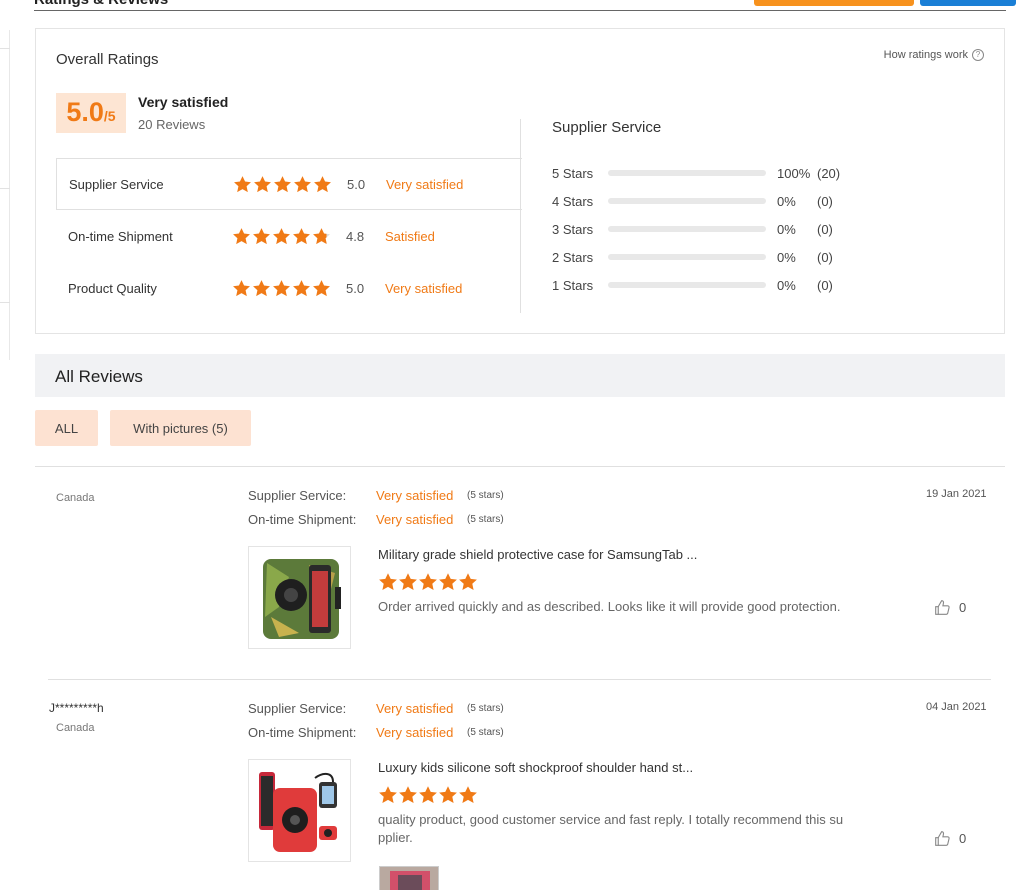  I want to click on overall-score-max: /5, so click(109, 116).